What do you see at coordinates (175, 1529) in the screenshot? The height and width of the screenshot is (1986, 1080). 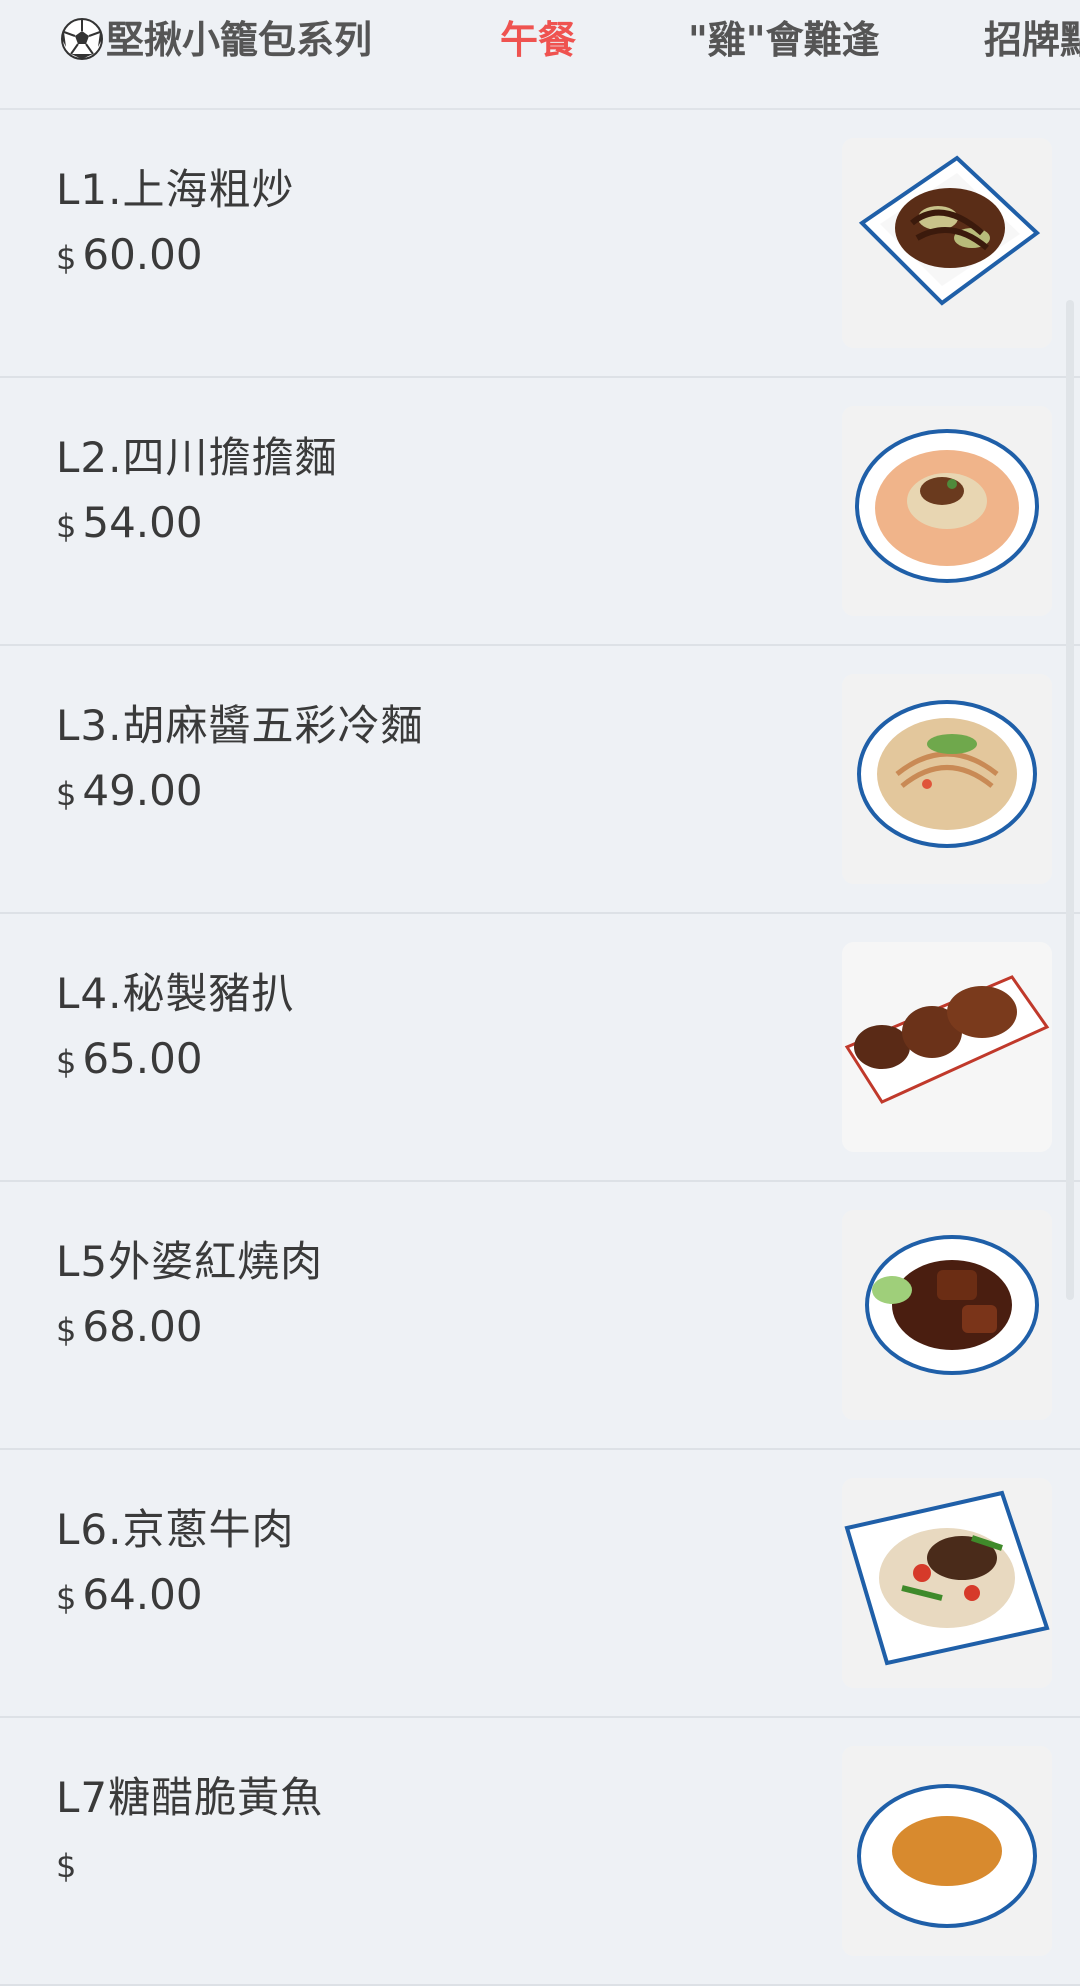 I see `dish-name: L6.京蔥牛肉` at bounding box center [175, 1529].